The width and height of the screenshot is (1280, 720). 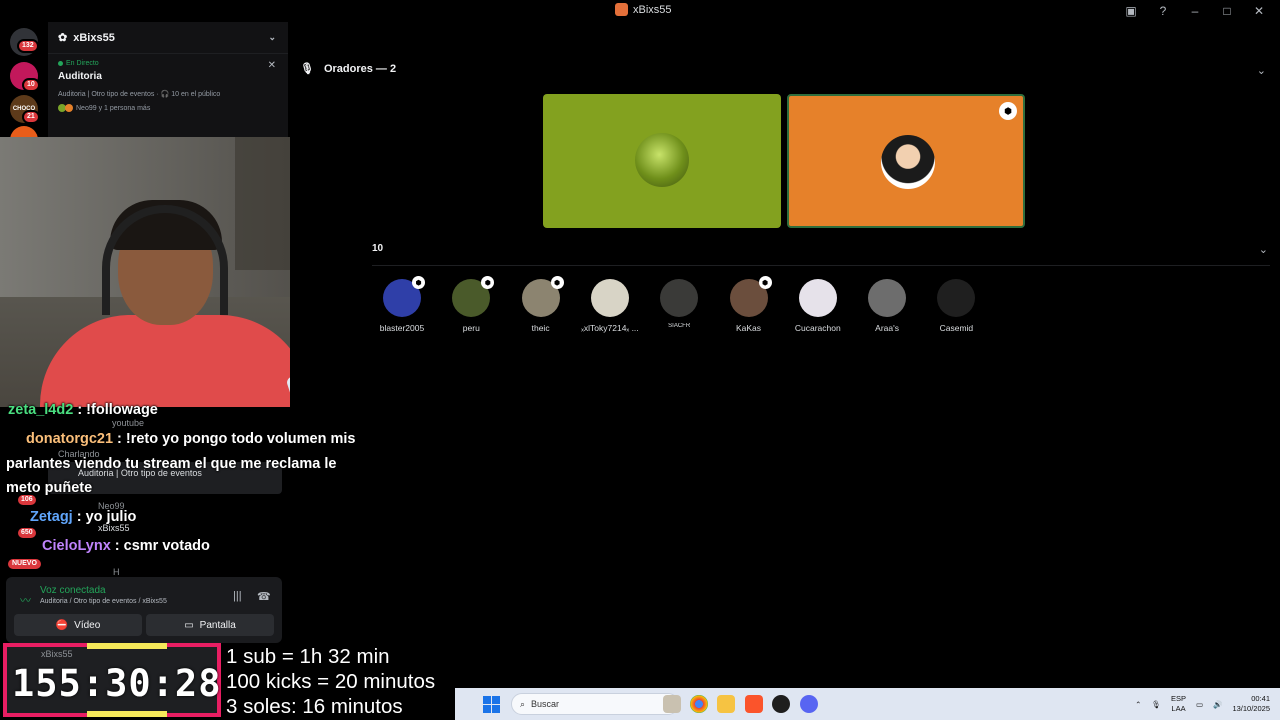 I want to click on audience-name: KaKas, so click(x=748, y=328).